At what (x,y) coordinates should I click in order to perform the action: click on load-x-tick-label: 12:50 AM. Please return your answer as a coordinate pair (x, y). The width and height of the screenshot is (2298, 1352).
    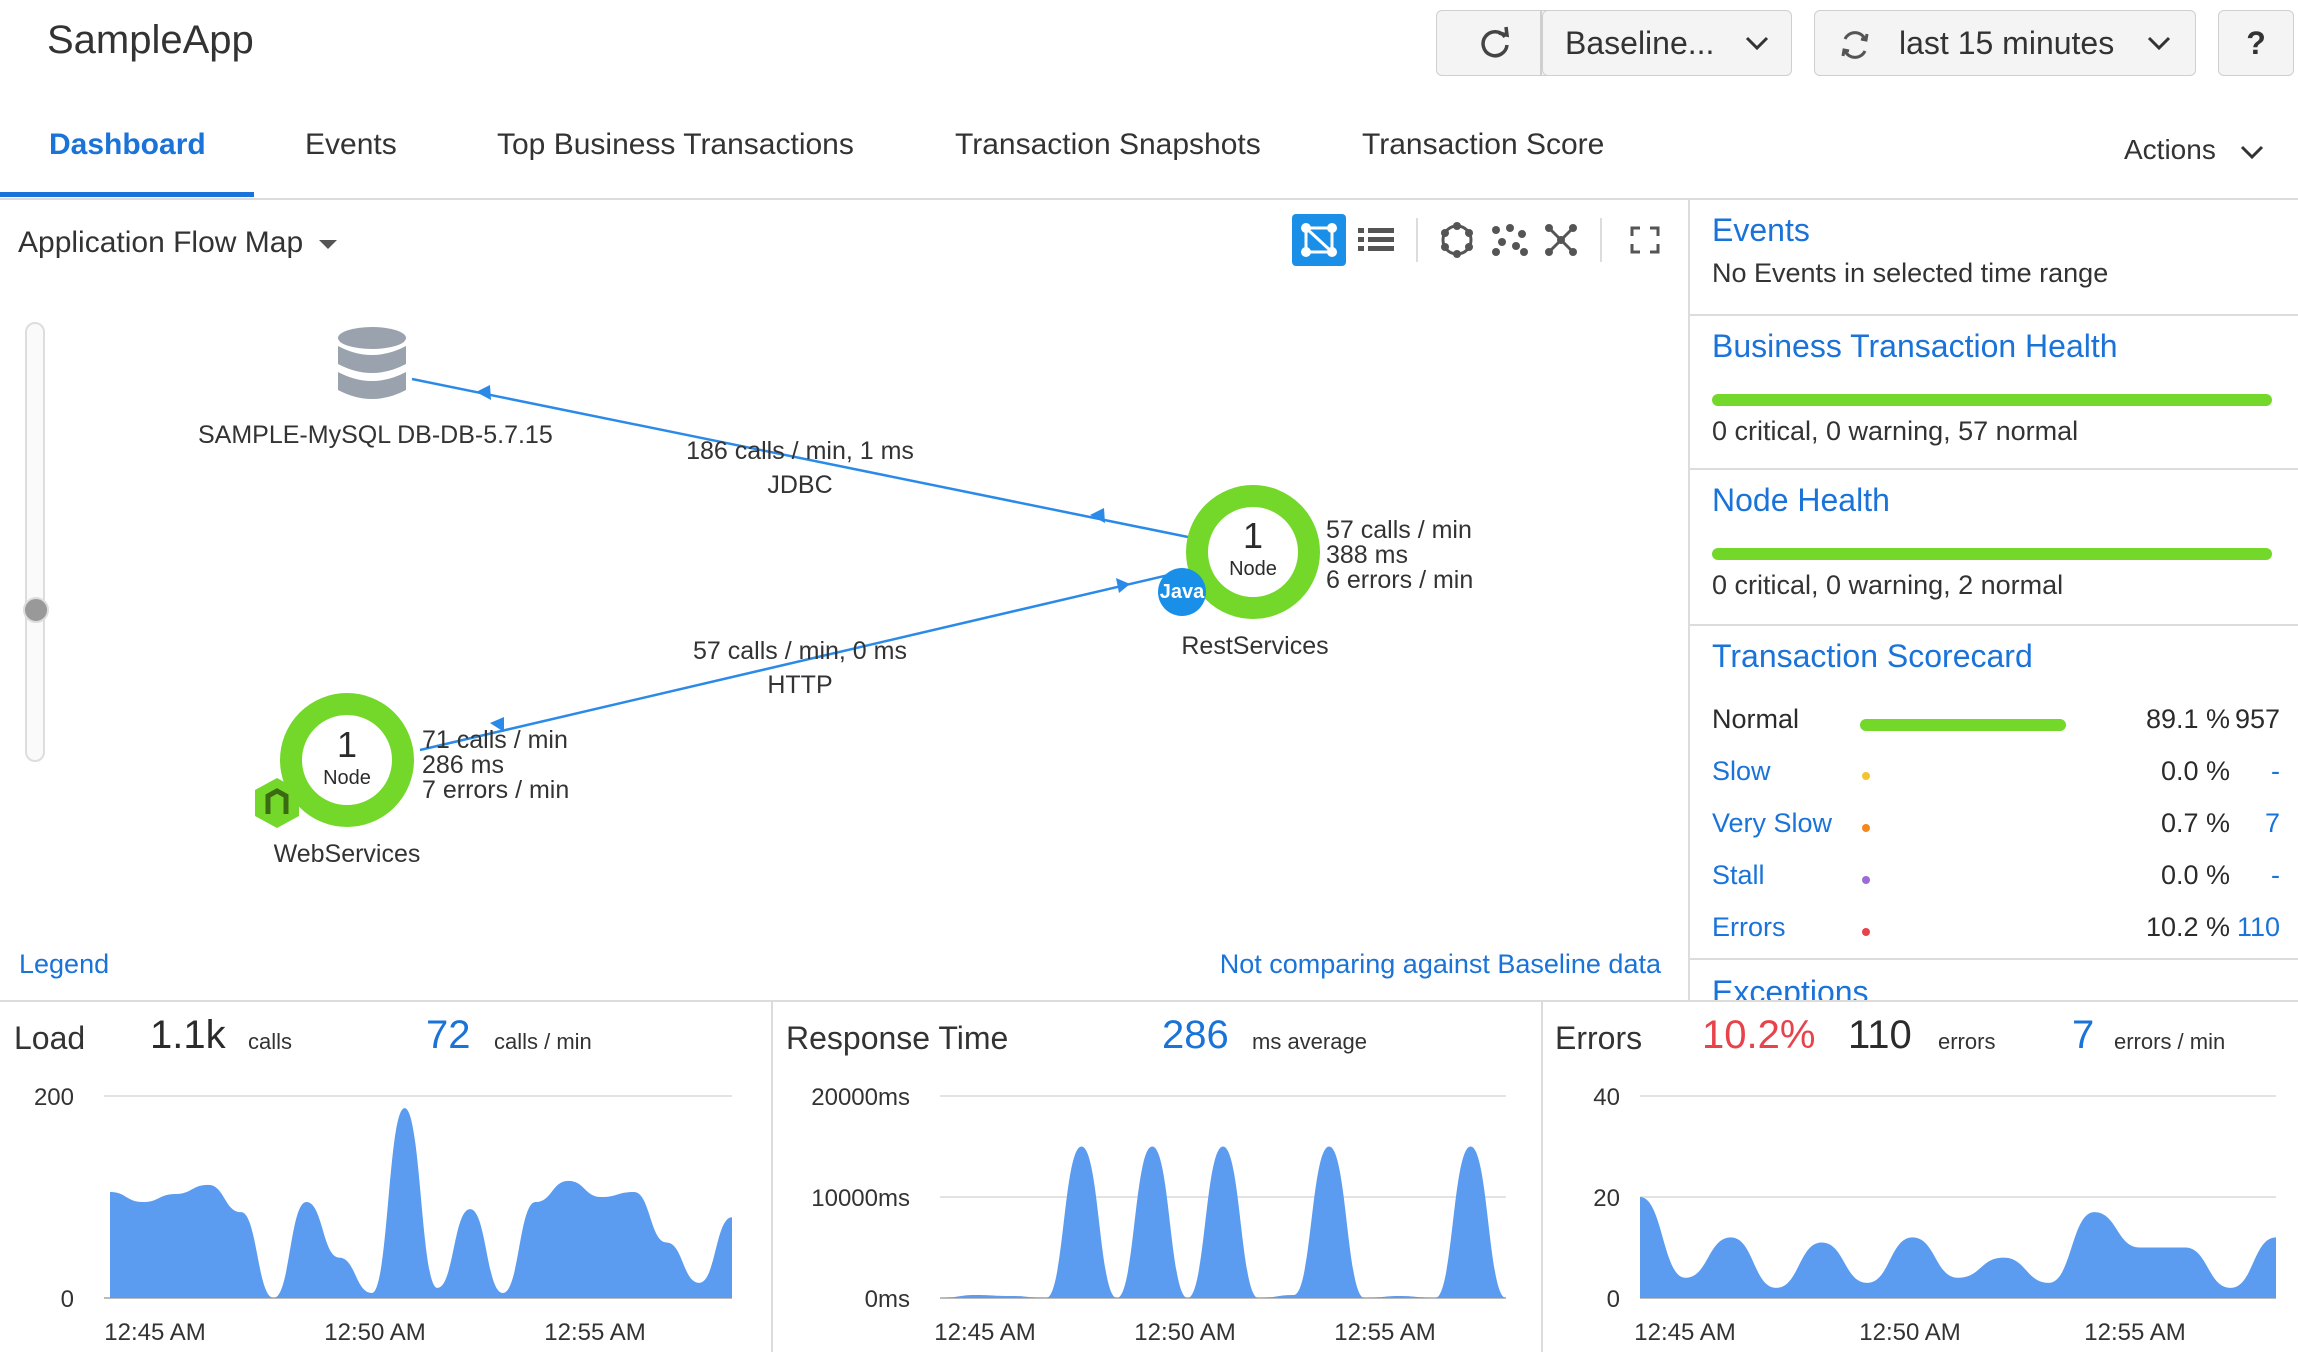
    Looking at the image, I should click on (374, 1332).